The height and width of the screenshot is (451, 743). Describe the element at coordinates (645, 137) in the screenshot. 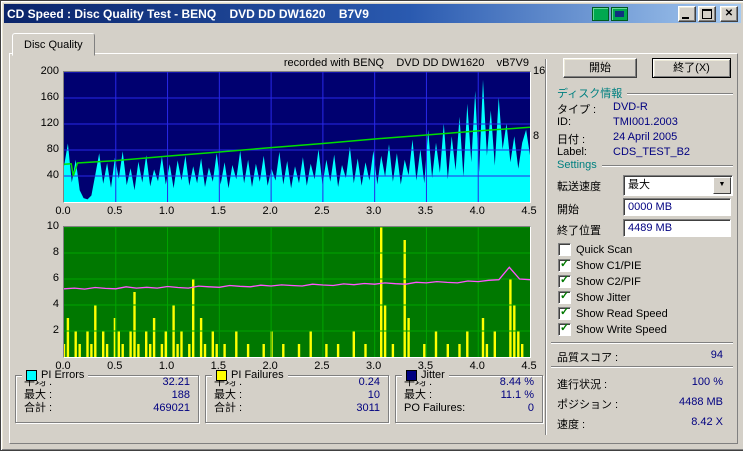

I see `row-value: 24 April 2005` at that location.